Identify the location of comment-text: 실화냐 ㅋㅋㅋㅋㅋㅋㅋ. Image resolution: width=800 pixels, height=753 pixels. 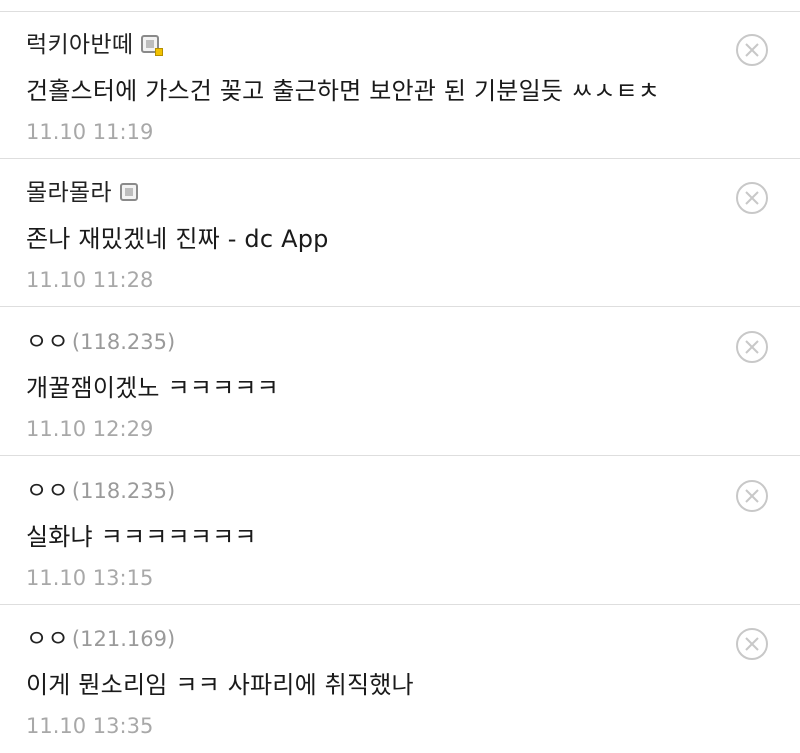
(141, 537).